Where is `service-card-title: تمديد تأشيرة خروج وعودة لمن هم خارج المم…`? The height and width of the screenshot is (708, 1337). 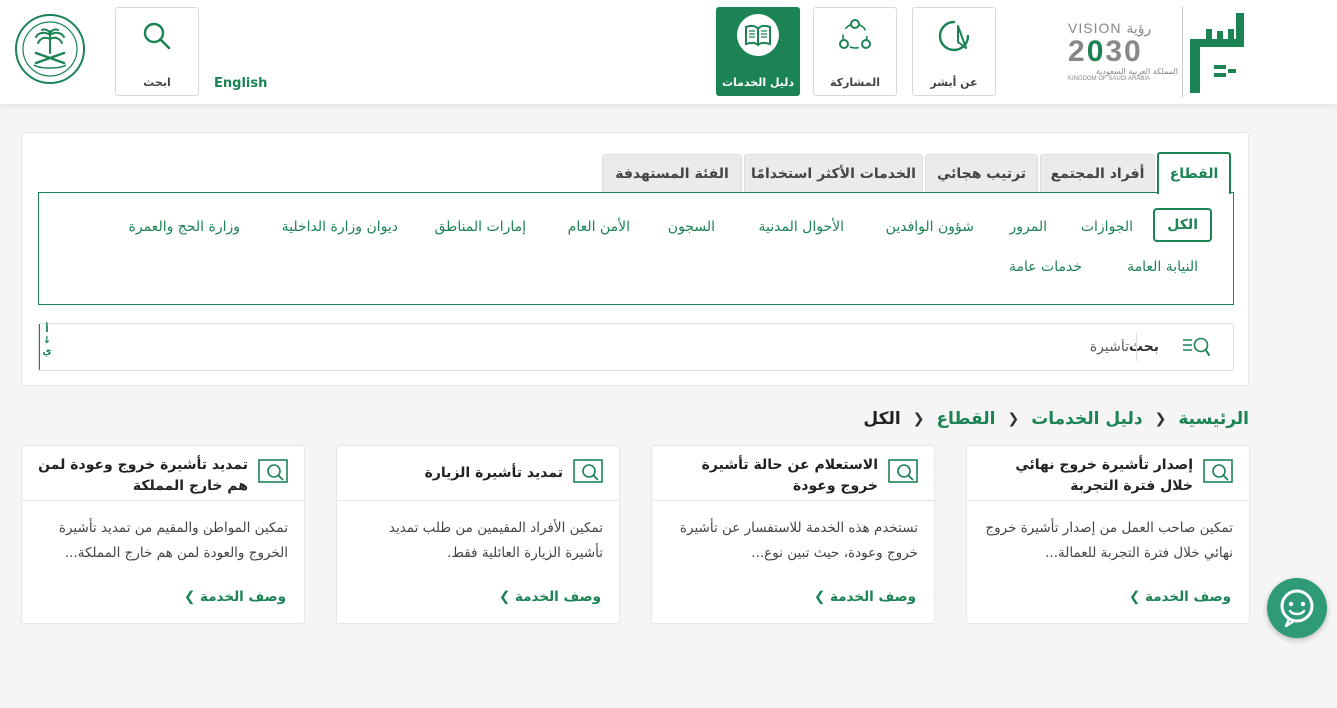
service-card-title: تمديد تأشيرة خروج وعودة لمن هم خارج المم… is located at coordinates (141, 476).